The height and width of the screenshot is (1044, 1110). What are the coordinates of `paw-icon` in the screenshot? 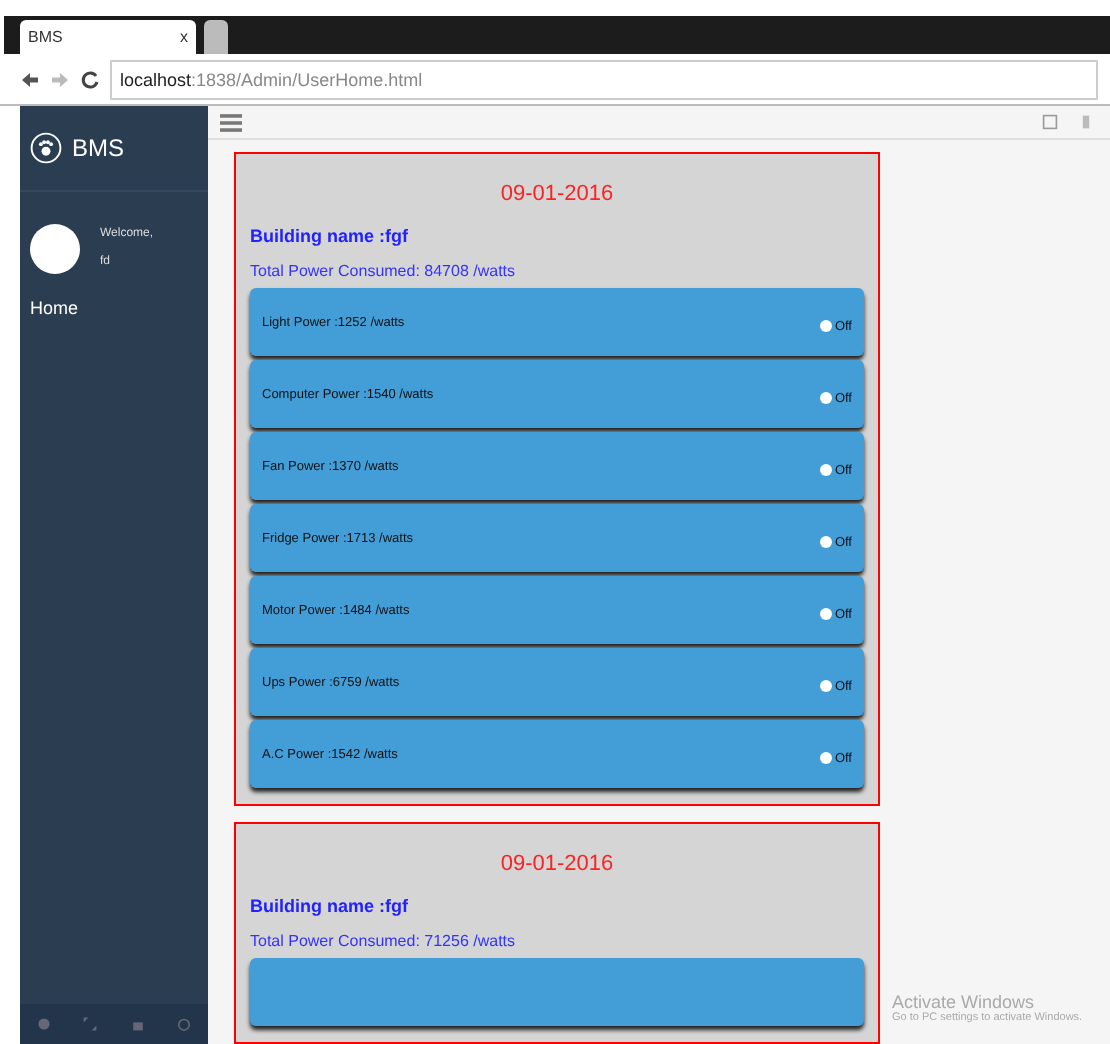 It's located at (46, 148).